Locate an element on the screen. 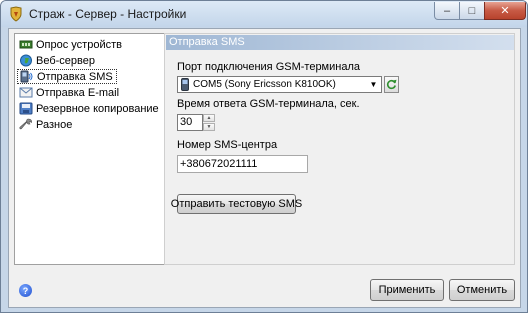 This screenshot has width=528, height=313. refresh-ports-button is located at coordinates (391, 84).